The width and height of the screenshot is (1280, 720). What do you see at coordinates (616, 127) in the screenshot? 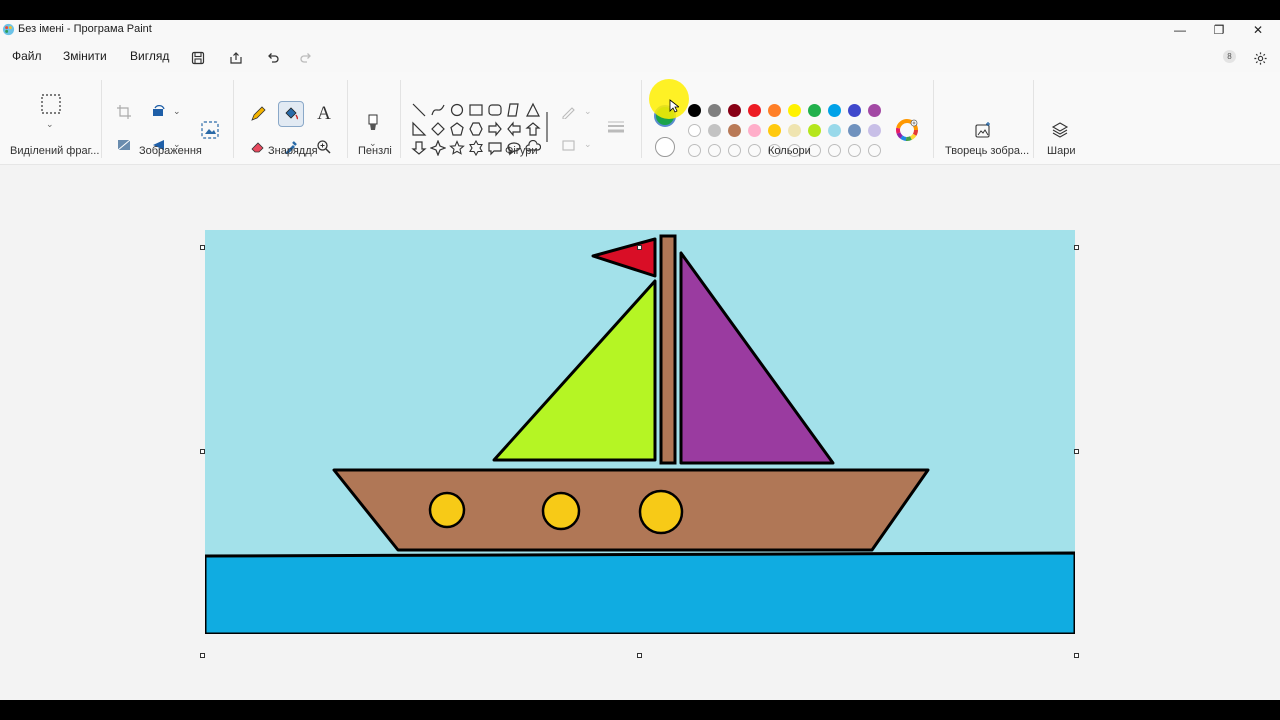
I see `line-size-button` at bounding box center [616, 127].